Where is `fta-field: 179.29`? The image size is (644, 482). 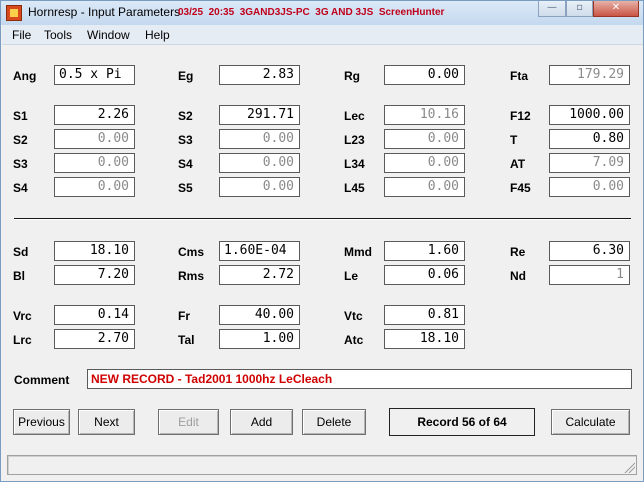 fta-field: 179.29 is located at coordinates (589, 75).